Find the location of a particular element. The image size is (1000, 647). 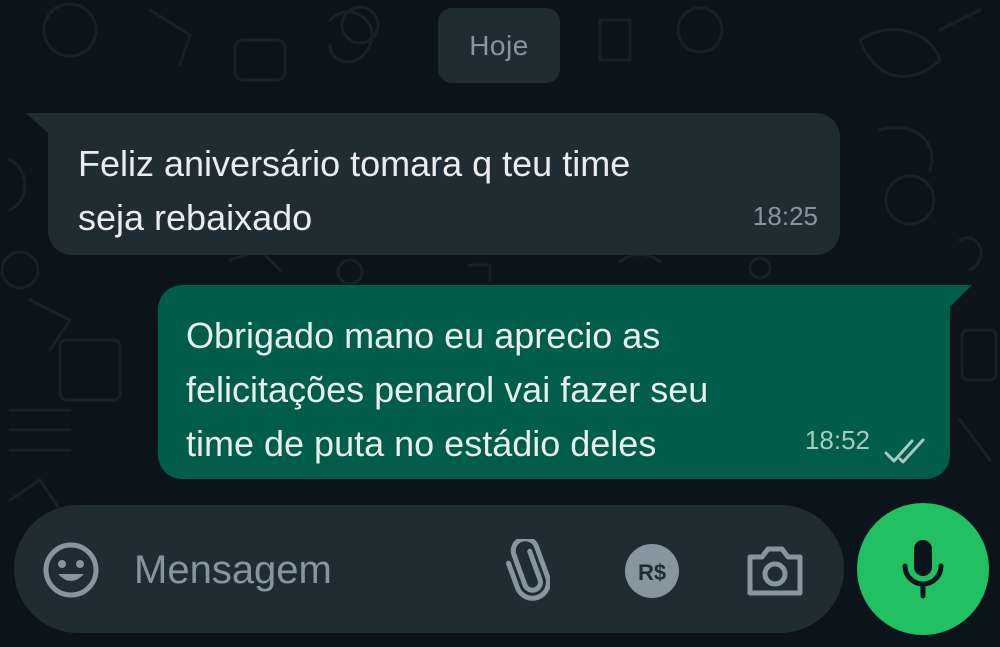

message-timestamp: 18:52 is located at coordinates (837, 440).